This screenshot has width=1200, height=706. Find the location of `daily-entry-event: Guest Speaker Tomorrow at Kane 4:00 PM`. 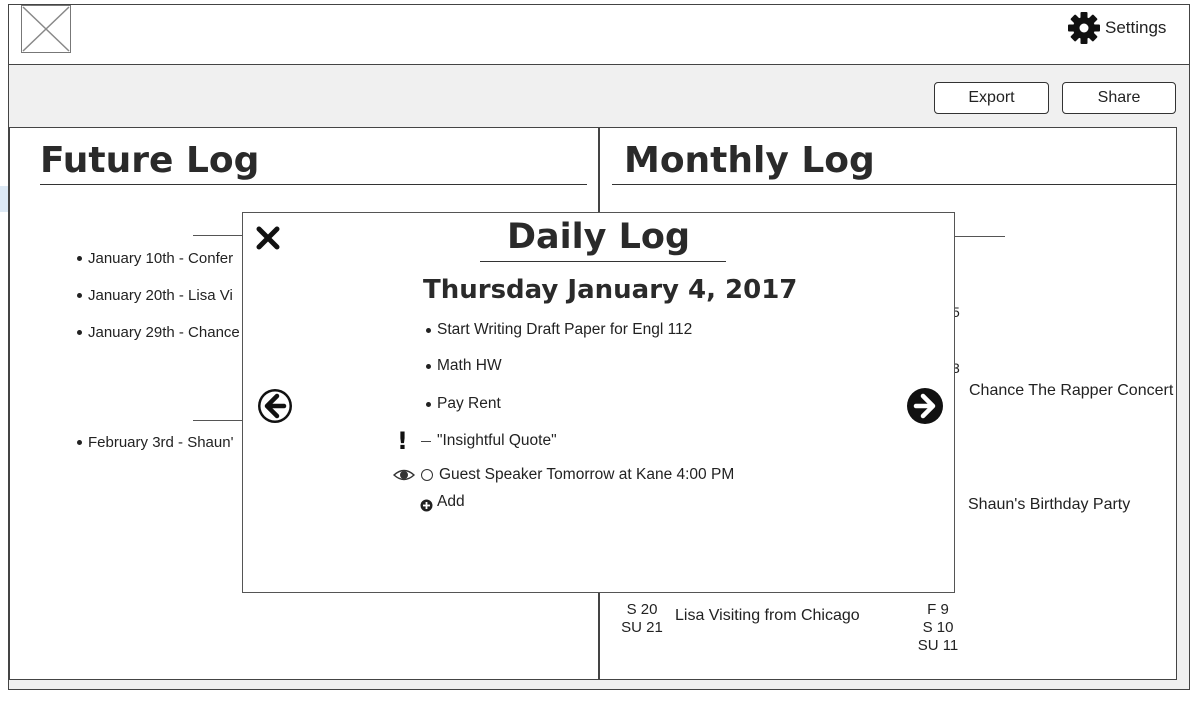

daily-entry-event: Guest Speaker Tomorrow at Kane 4:00 PM is located at coordinates (577, 475).